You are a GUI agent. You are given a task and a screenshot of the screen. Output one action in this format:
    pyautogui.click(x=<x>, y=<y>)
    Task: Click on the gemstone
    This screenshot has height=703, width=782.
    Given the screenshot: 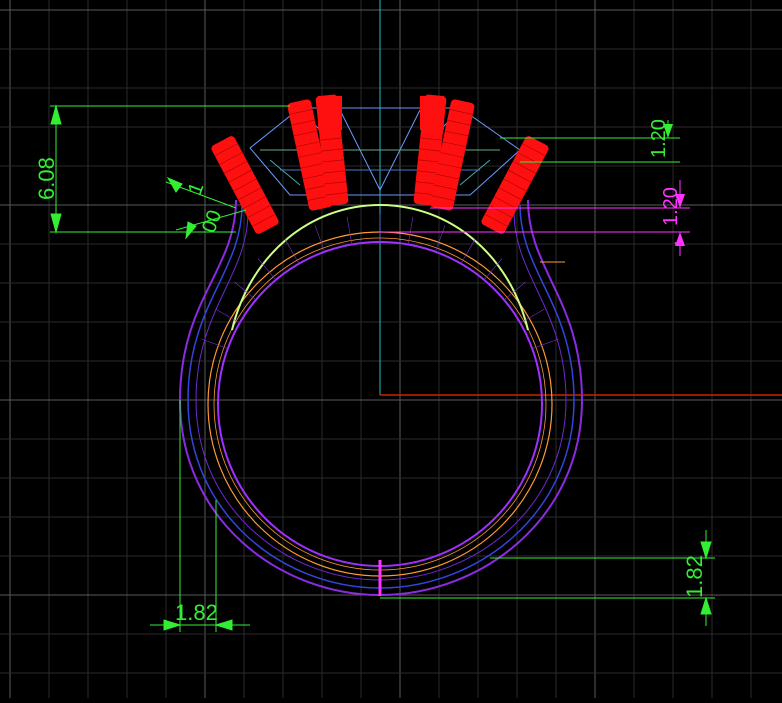 What is the action you would take?
    pyautogui.click(x=385, y=151)
    